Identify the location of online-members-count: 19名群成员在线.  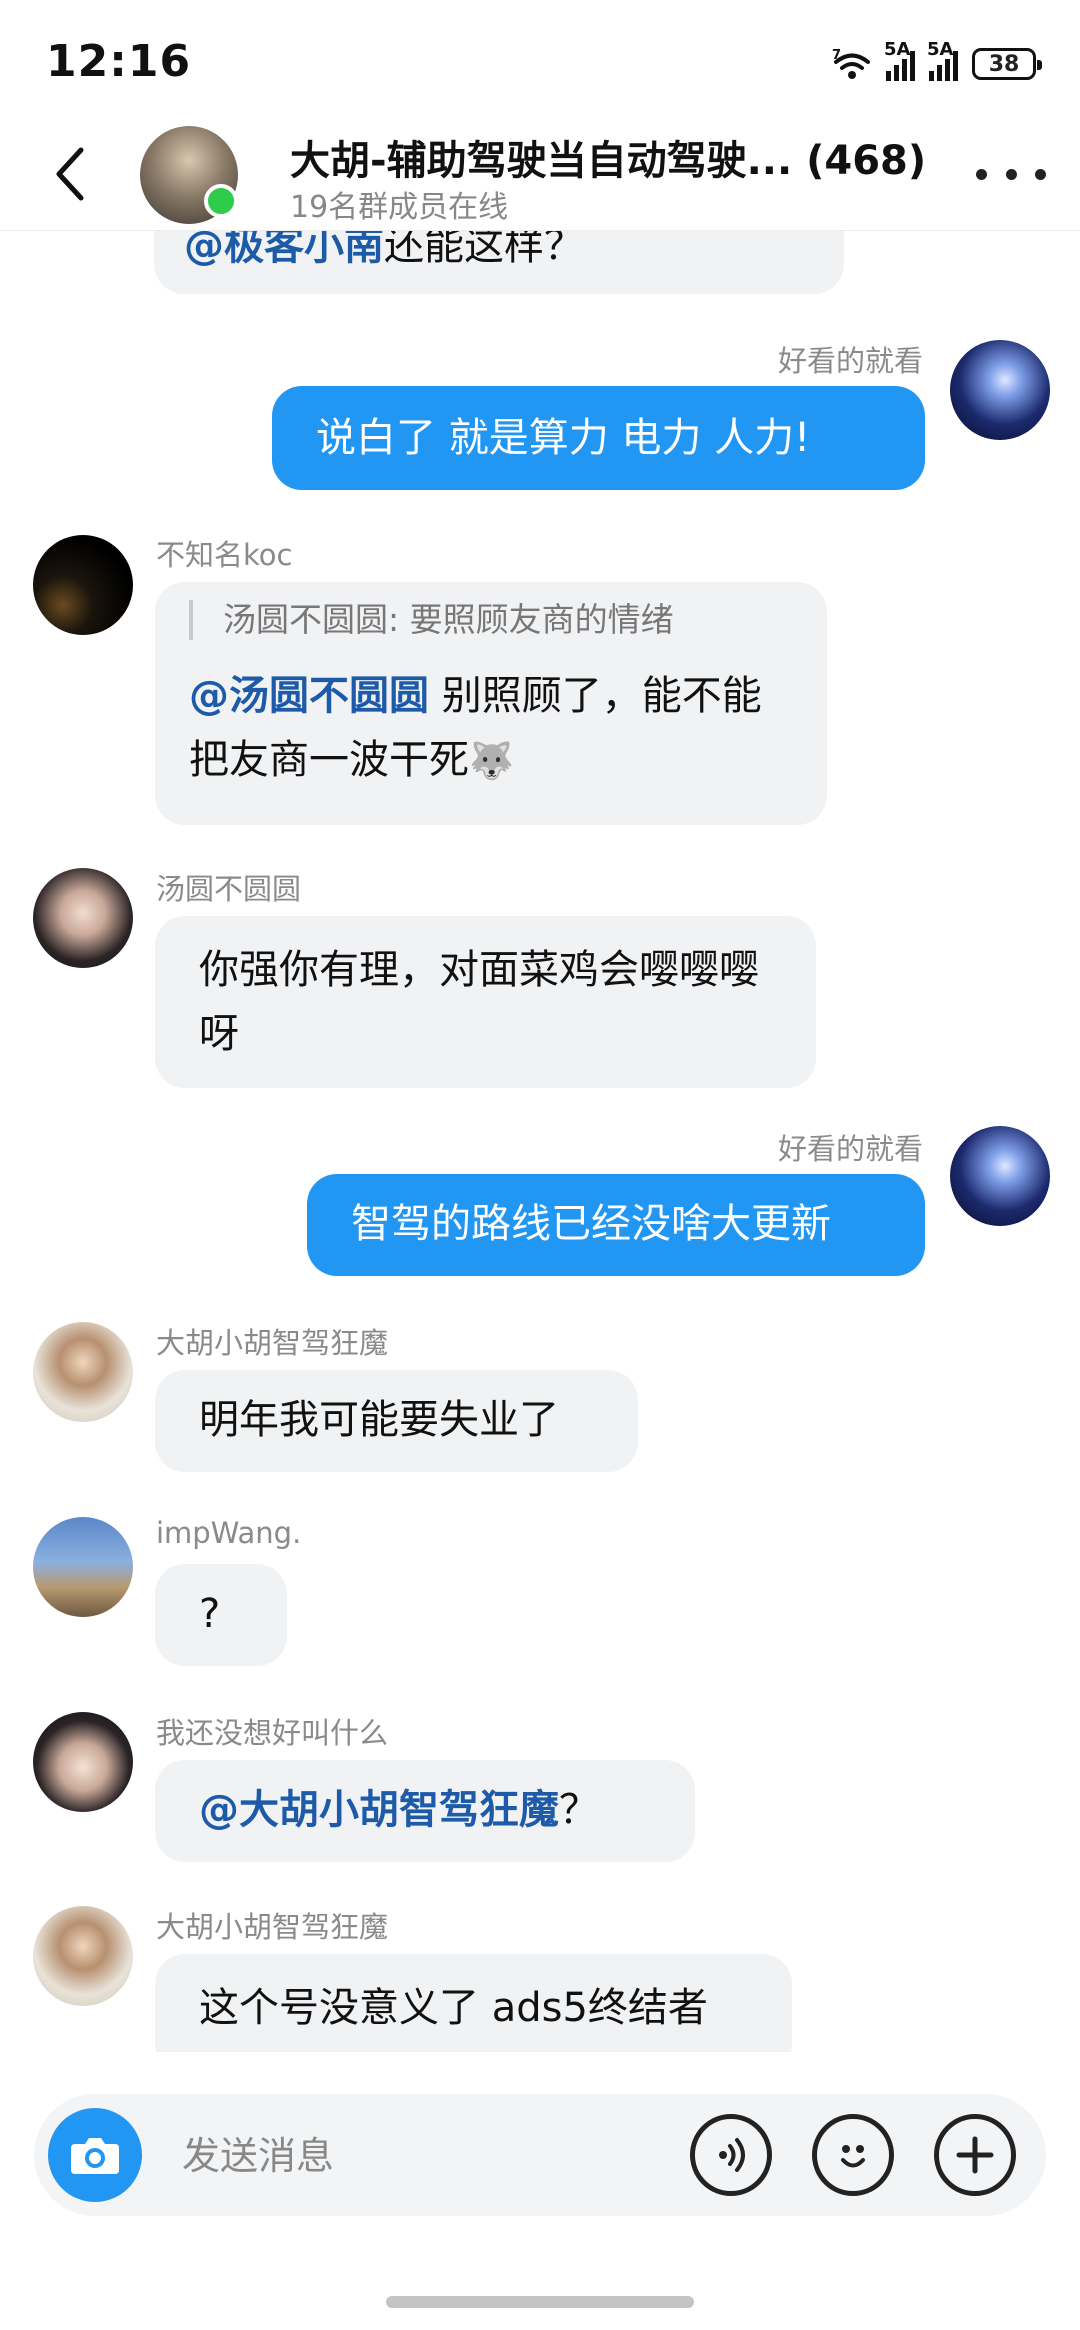
(399, 207).